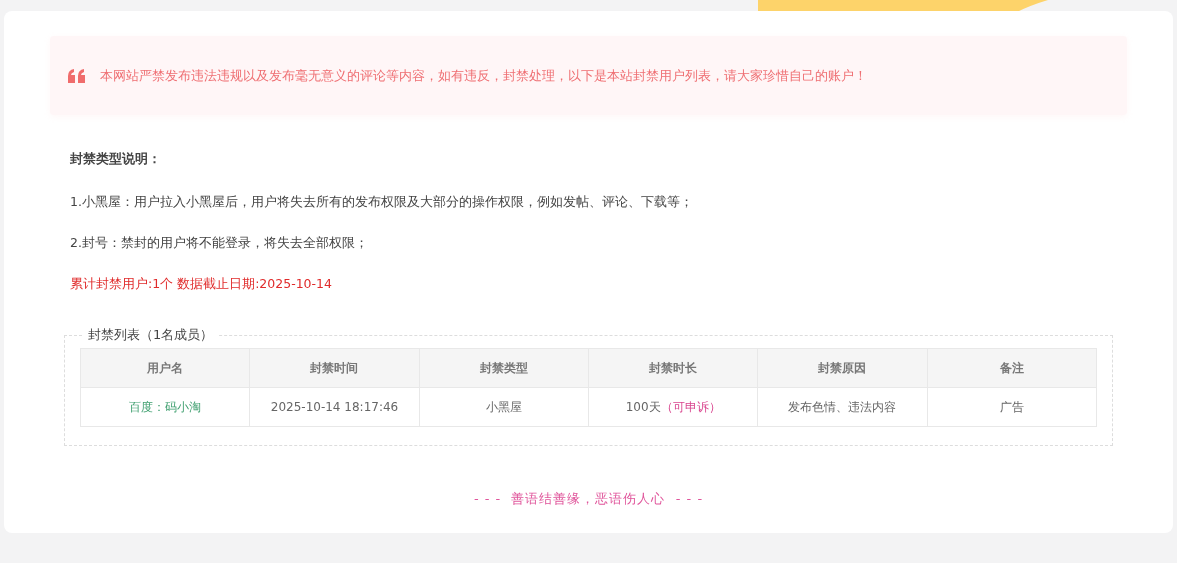  I want to click on column-header: 用户名, so click(165, 368).